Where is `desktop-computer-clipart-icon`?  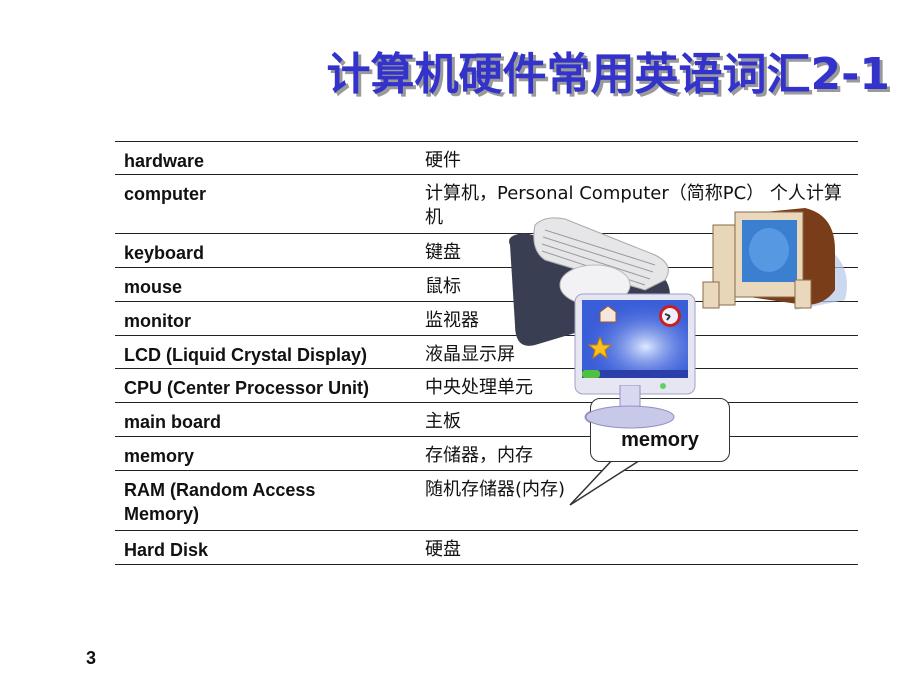
desktop-computer-clipart-icon is located at coordinates (774, 259).